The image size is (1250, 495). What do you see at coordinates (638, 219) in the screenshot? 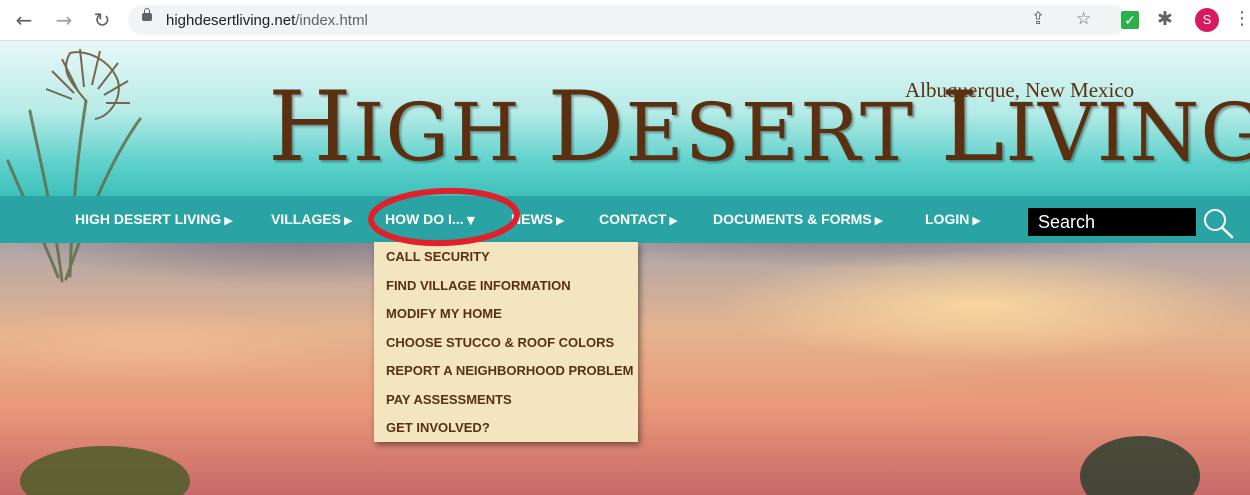
I see `nav-item-contact: CONTACT ▶` at bounding box center [638, 219].